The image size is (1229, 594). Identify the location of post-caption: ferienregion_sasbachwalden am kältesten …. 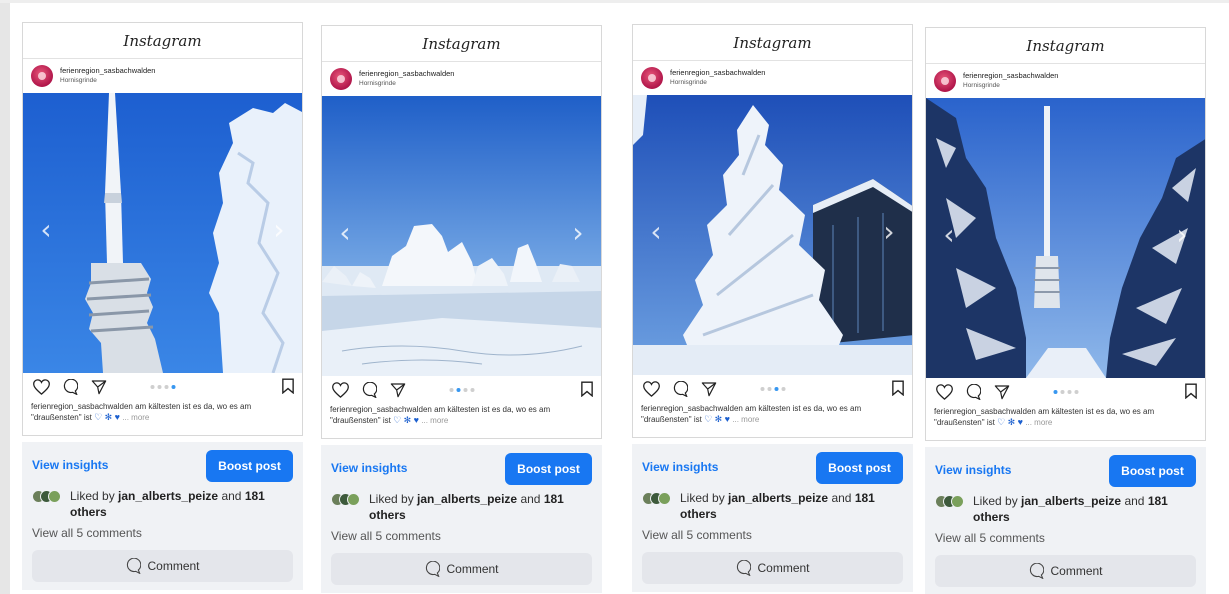
(162, 418).